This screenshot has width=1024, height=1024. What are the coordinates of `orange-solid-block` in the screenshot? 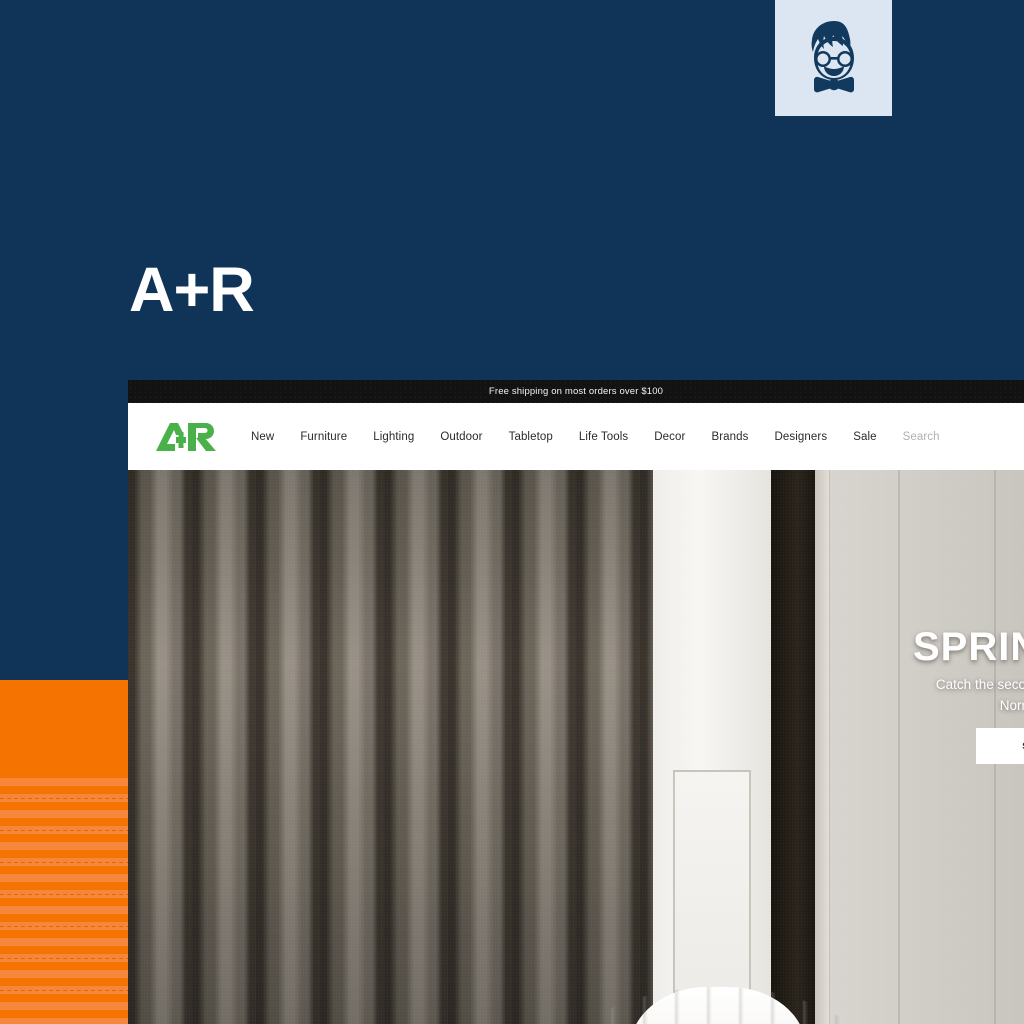 It's located at (64, 725).